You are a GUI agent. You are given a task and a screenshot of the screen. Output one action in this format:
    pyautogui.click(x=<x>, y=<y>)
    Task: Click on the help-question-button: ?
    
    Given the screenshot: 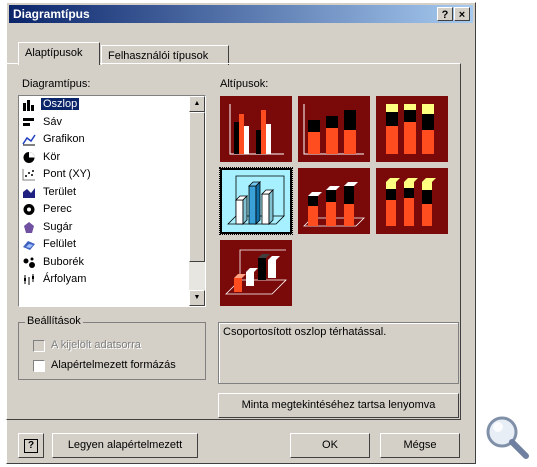 What is the action you would take?
    pyautogui.click(x=31, y=445)
    